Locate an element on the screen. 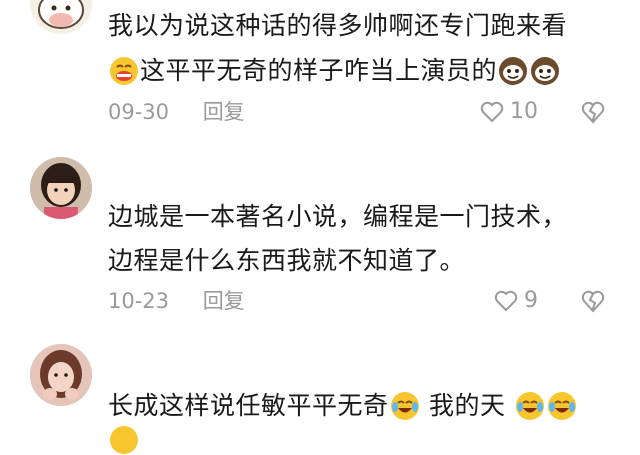 The height and width of the screenshot is (455, 640). comment-text-line: 边城是一本著名小说，编程是一门技术， is located at coordinates (338, 216).